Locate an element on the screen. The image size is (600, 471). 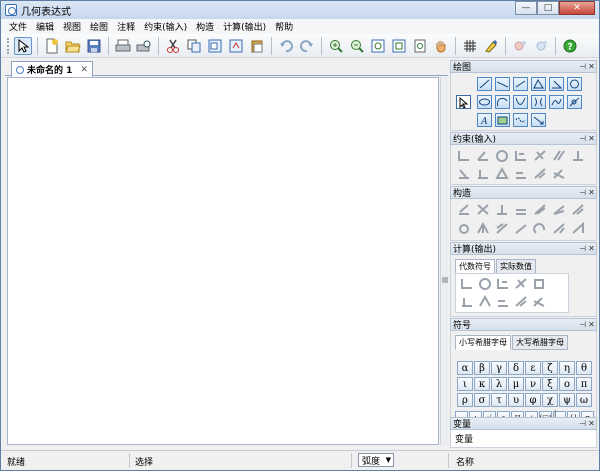
greek-letter-button: ξ is located at coordinates (550, 384).